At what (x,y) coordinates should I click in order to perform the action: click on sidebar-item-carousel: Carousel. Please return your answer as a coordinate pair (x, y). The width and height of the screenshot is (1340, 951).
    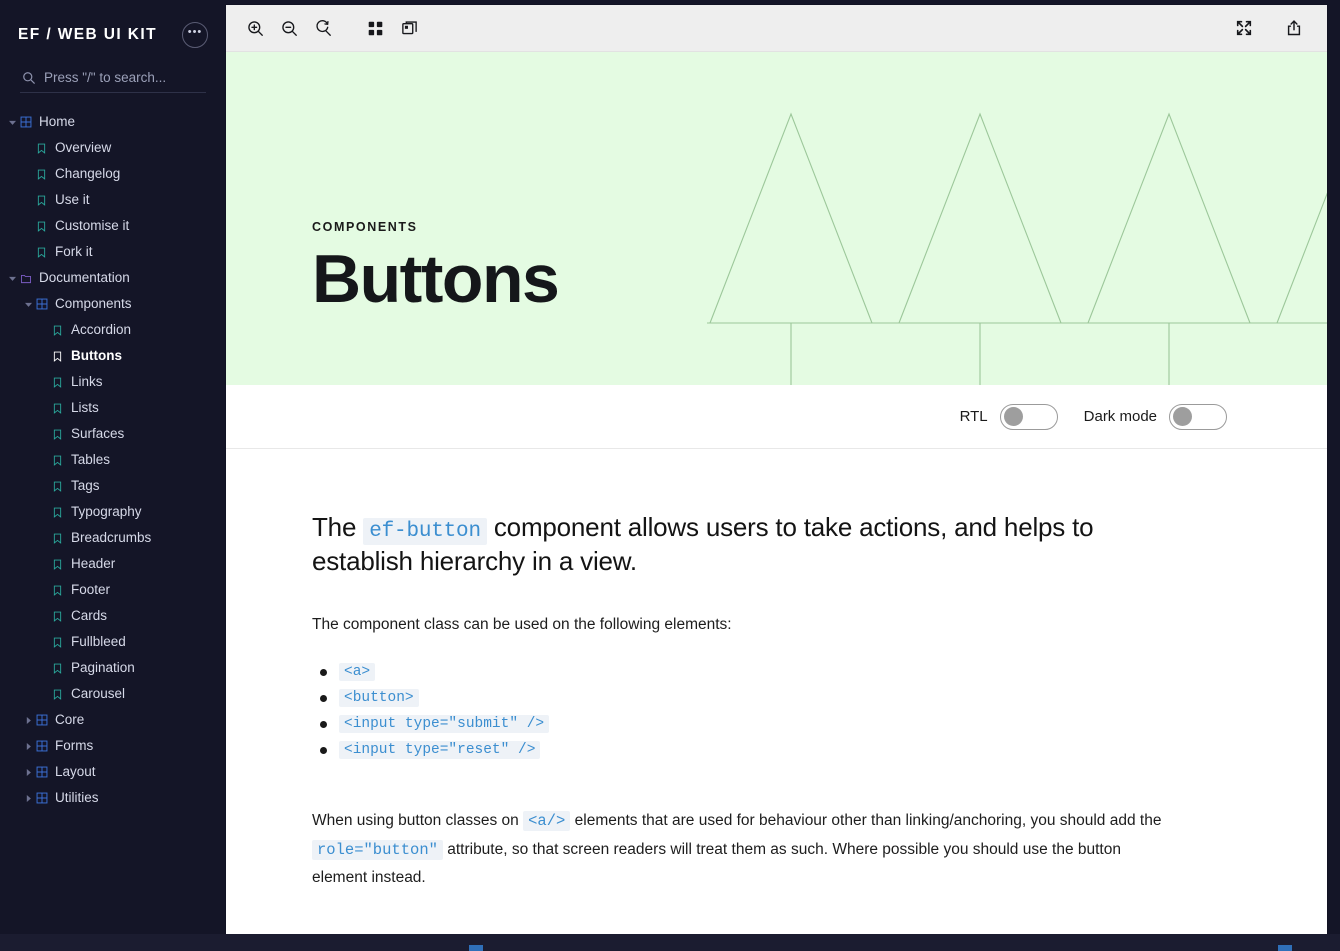
    Looking at the image, I should click on (113, 694).